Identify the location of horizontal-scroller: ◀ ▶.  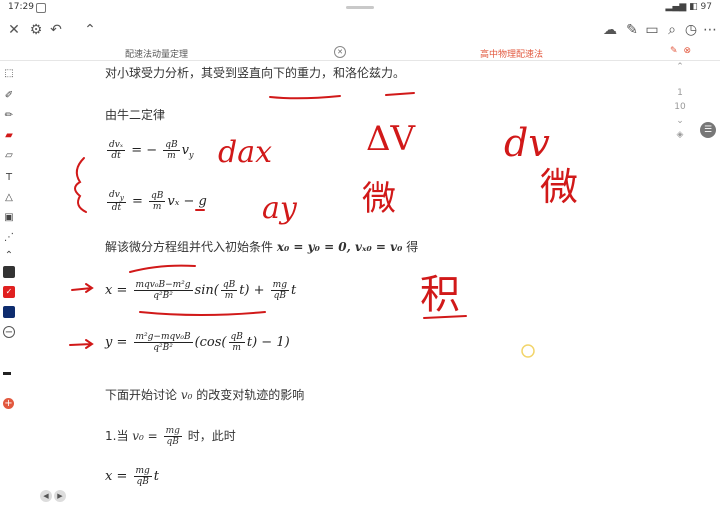
(55, 496).